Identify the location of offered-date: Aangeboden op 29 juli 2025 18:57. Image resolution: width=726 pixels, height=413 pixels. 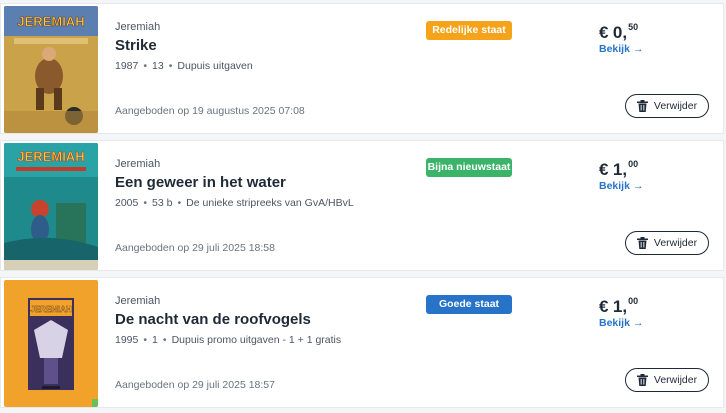
(195, 385).